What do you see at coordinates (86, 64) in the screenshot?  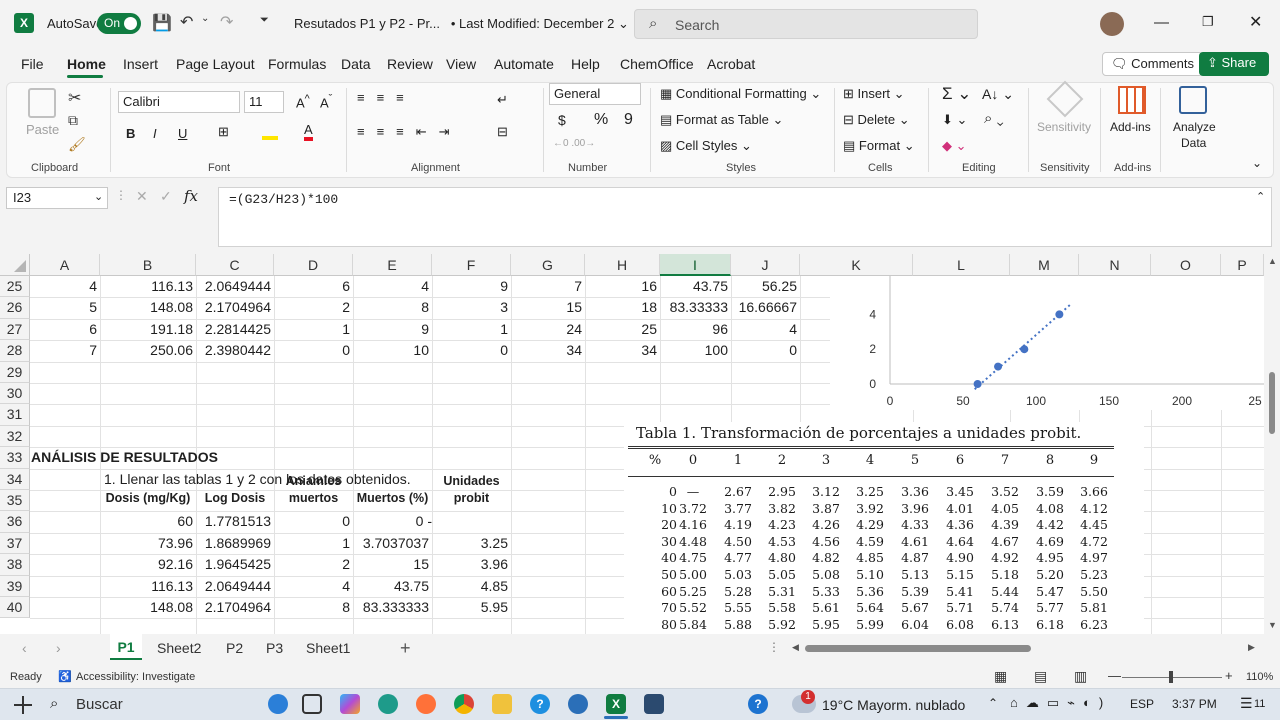 I see `menu-home: Home` at bounding box center [86, 64].